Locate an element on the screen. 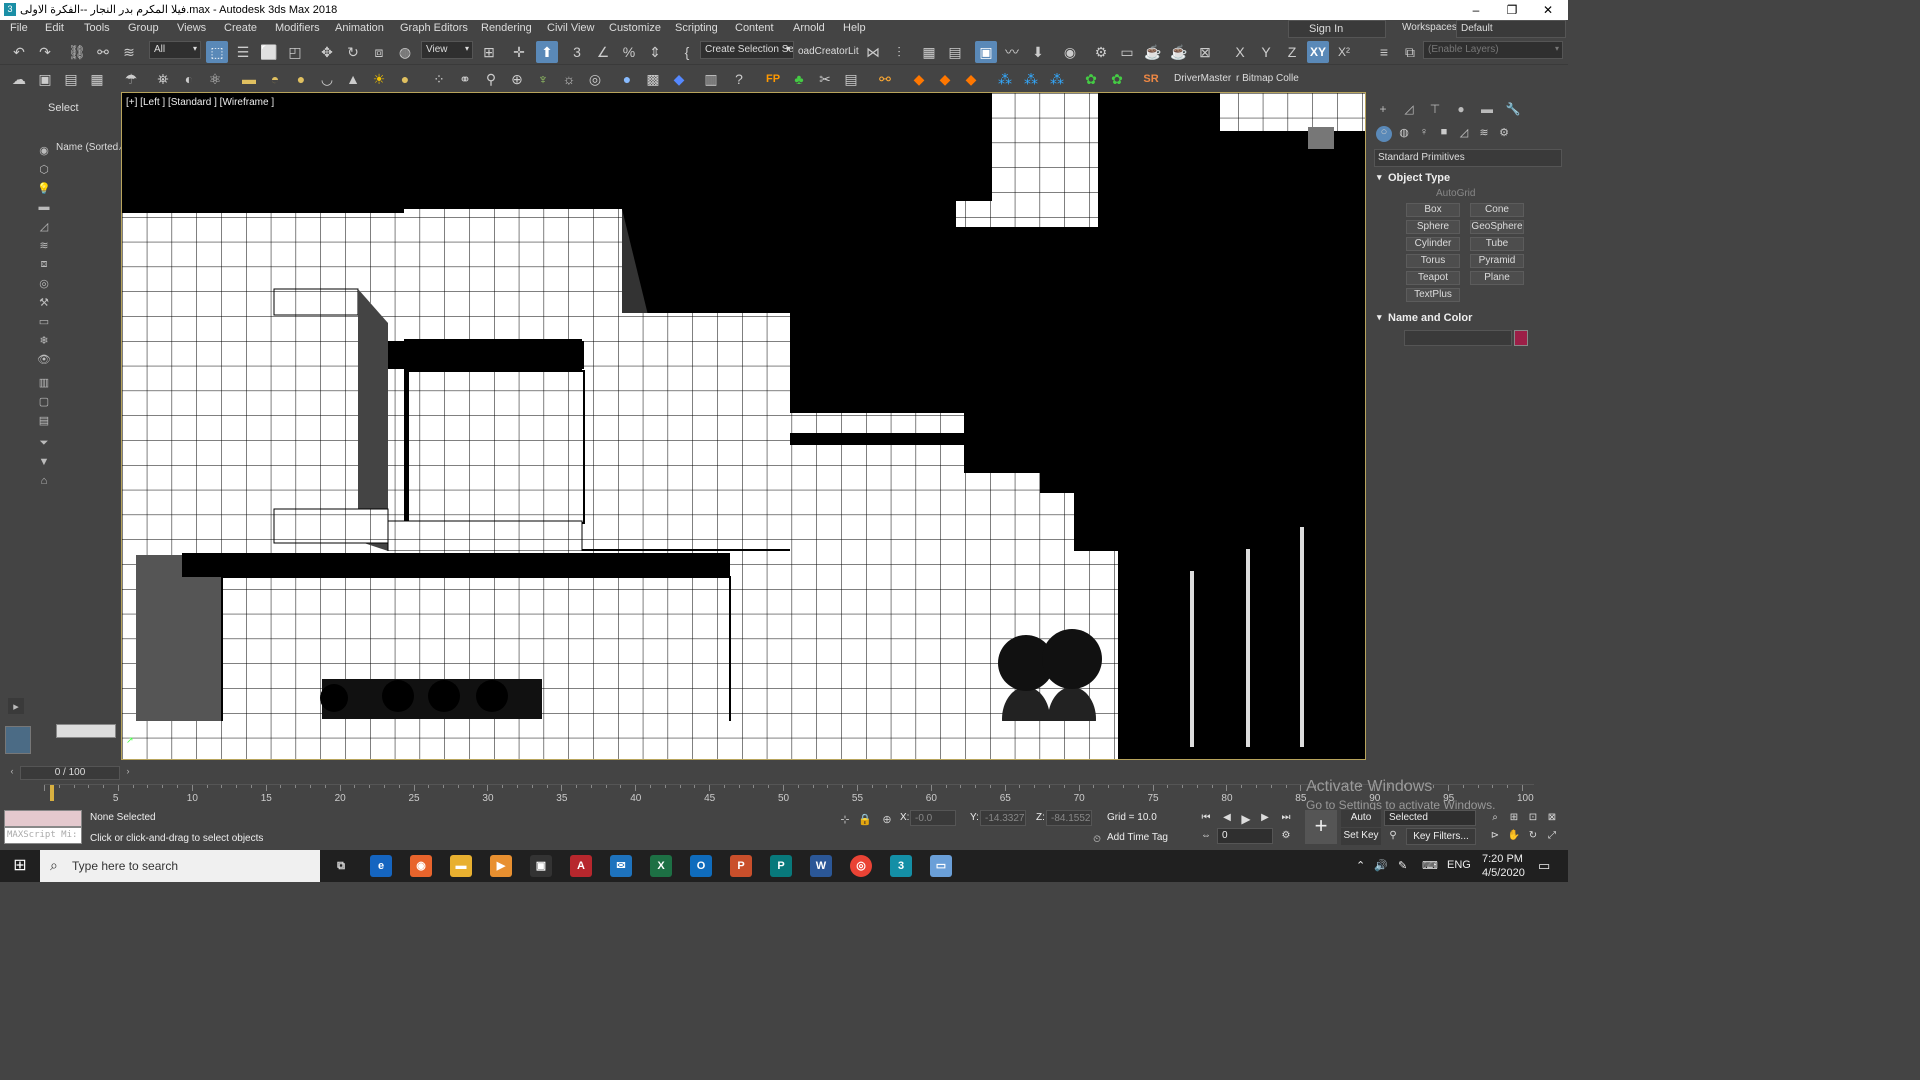 The image size is (1920, 1080). sound-icon: ◐ is located at coordinates (189, 79).